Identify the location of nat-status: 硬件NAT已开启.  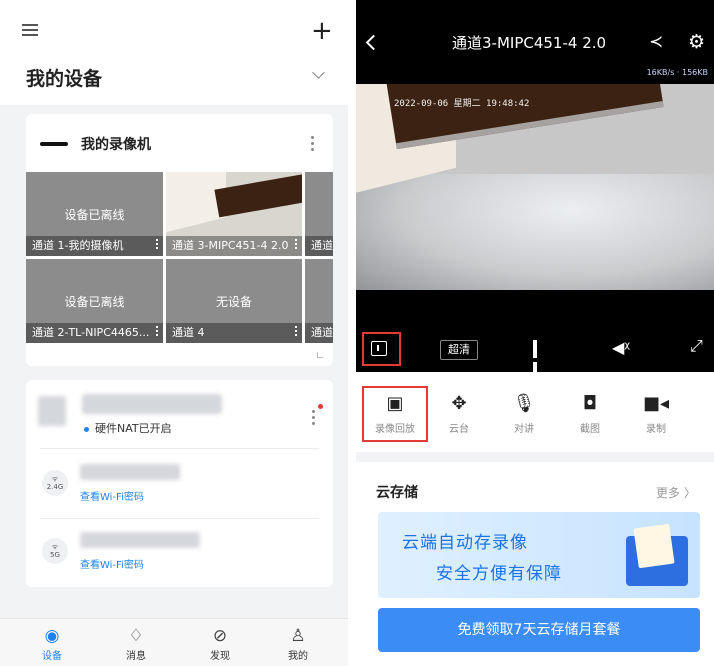
(128, 428).